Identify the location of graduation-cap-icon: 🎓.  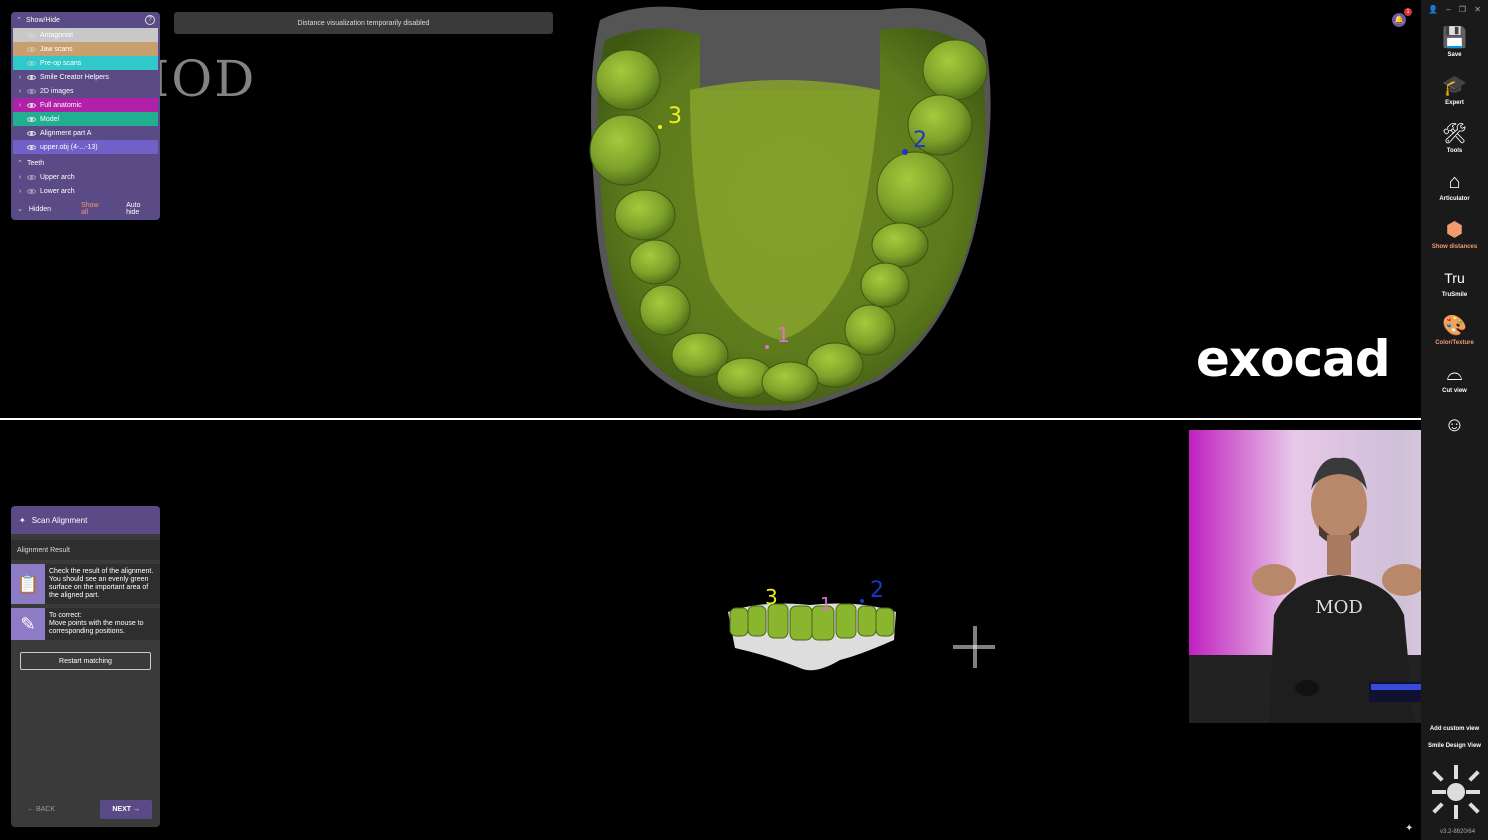
(1454, 85).